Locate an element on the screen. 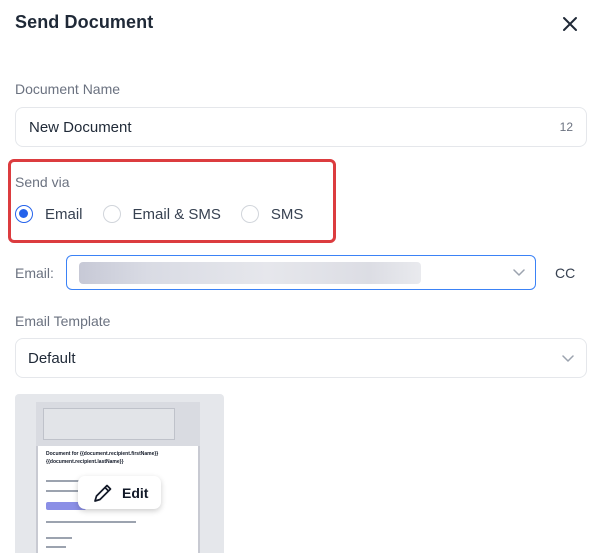  document-name-label: Document Name is located at coordinates (68, 89).